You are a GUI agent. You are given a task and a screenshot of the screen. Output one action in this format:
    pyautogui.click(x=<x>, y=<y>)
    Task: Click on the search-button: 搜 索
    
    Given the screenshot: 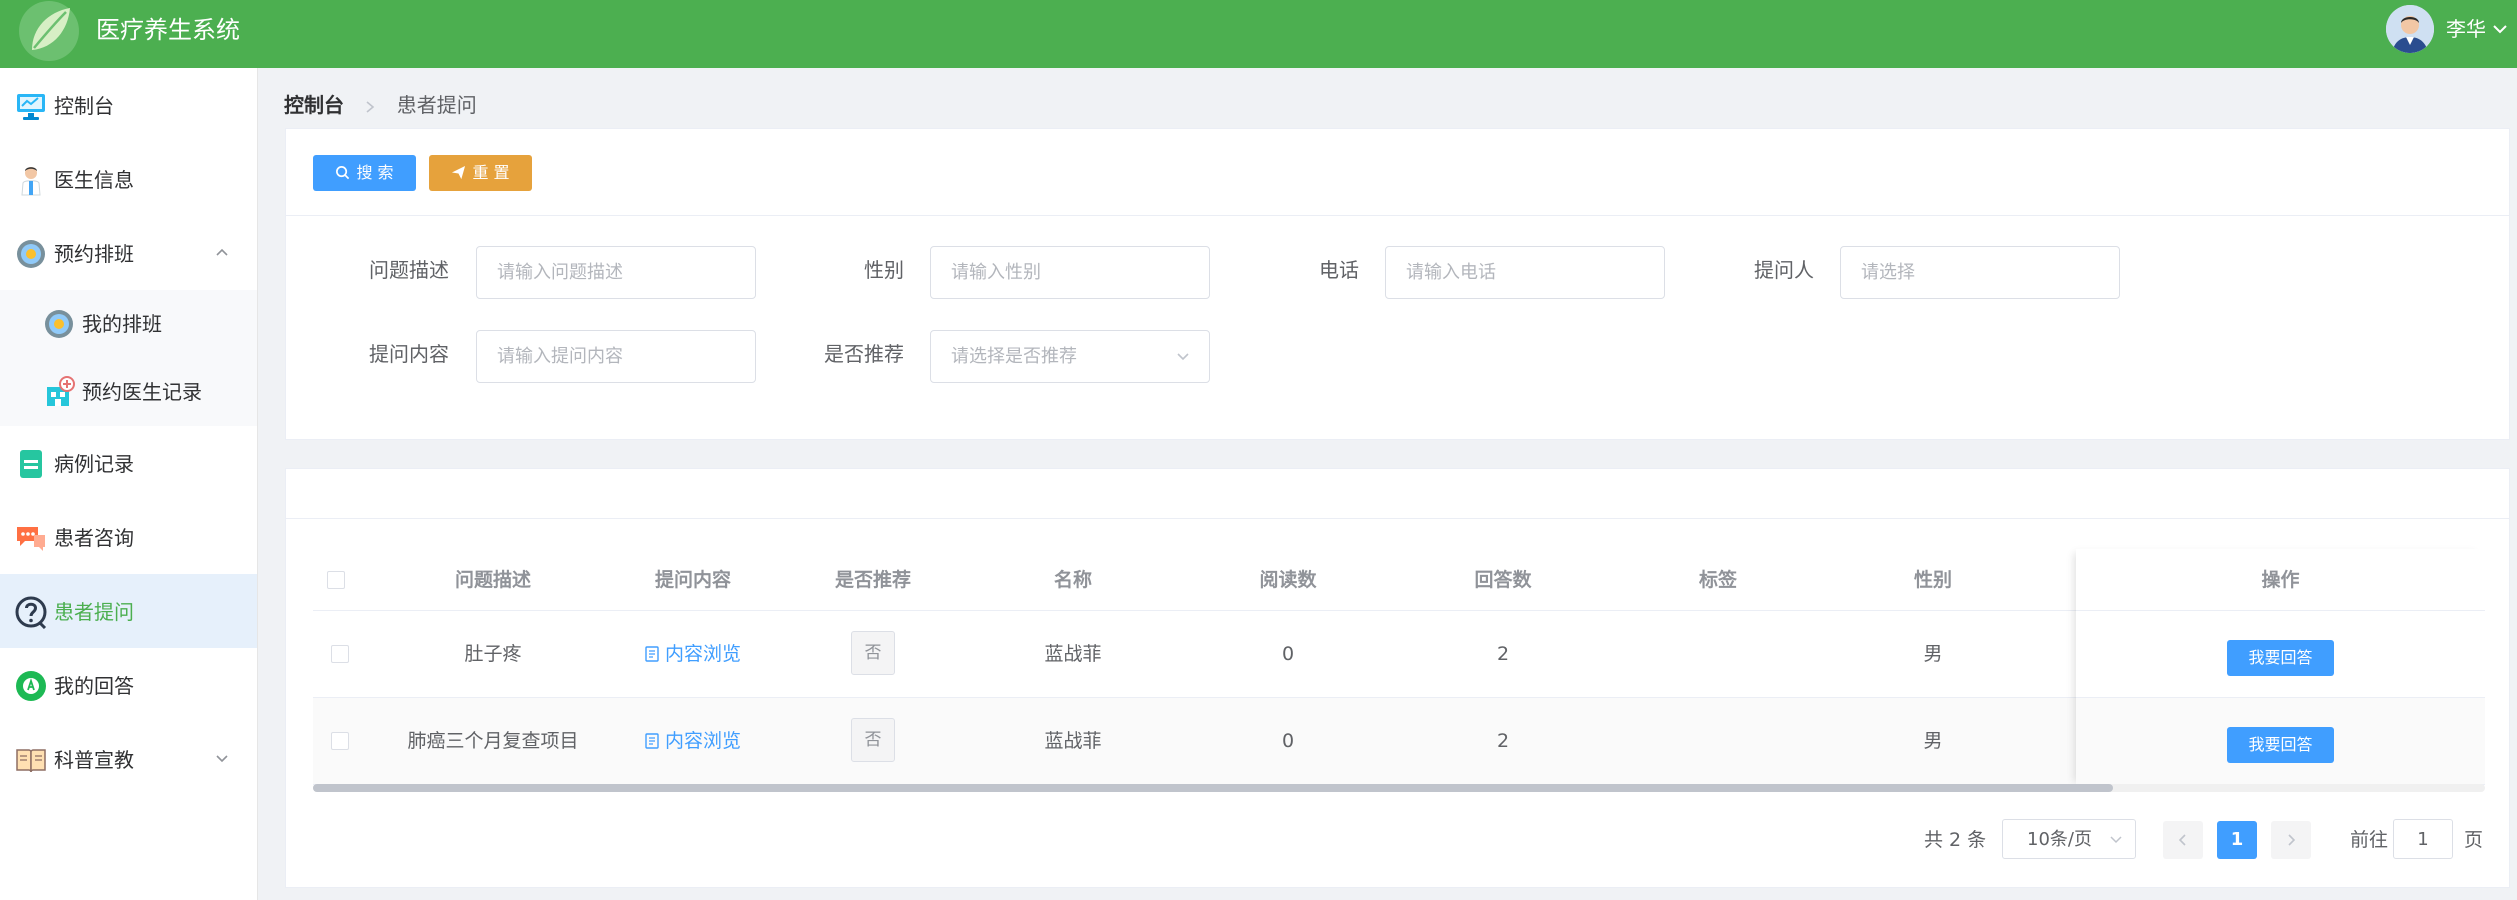 What is the action you would take?
    pyautogui.click(x=364, y=173)
    